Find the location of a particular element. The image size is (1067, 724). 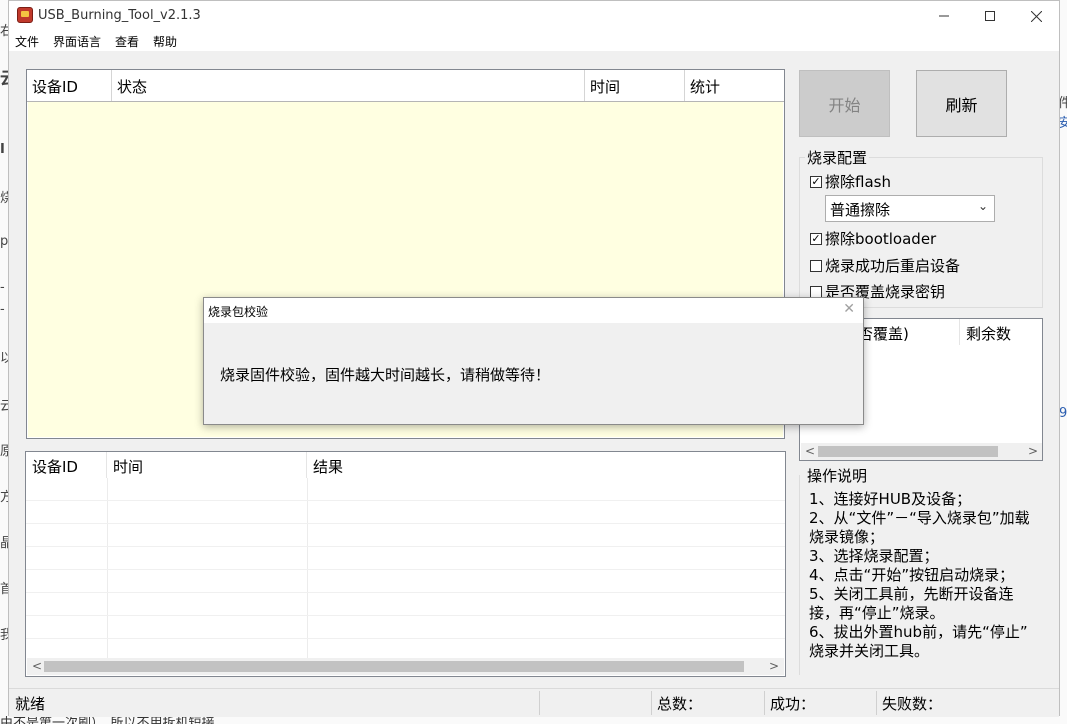

key-table-hscrollbar: < > is located at coordinates (921, 451).